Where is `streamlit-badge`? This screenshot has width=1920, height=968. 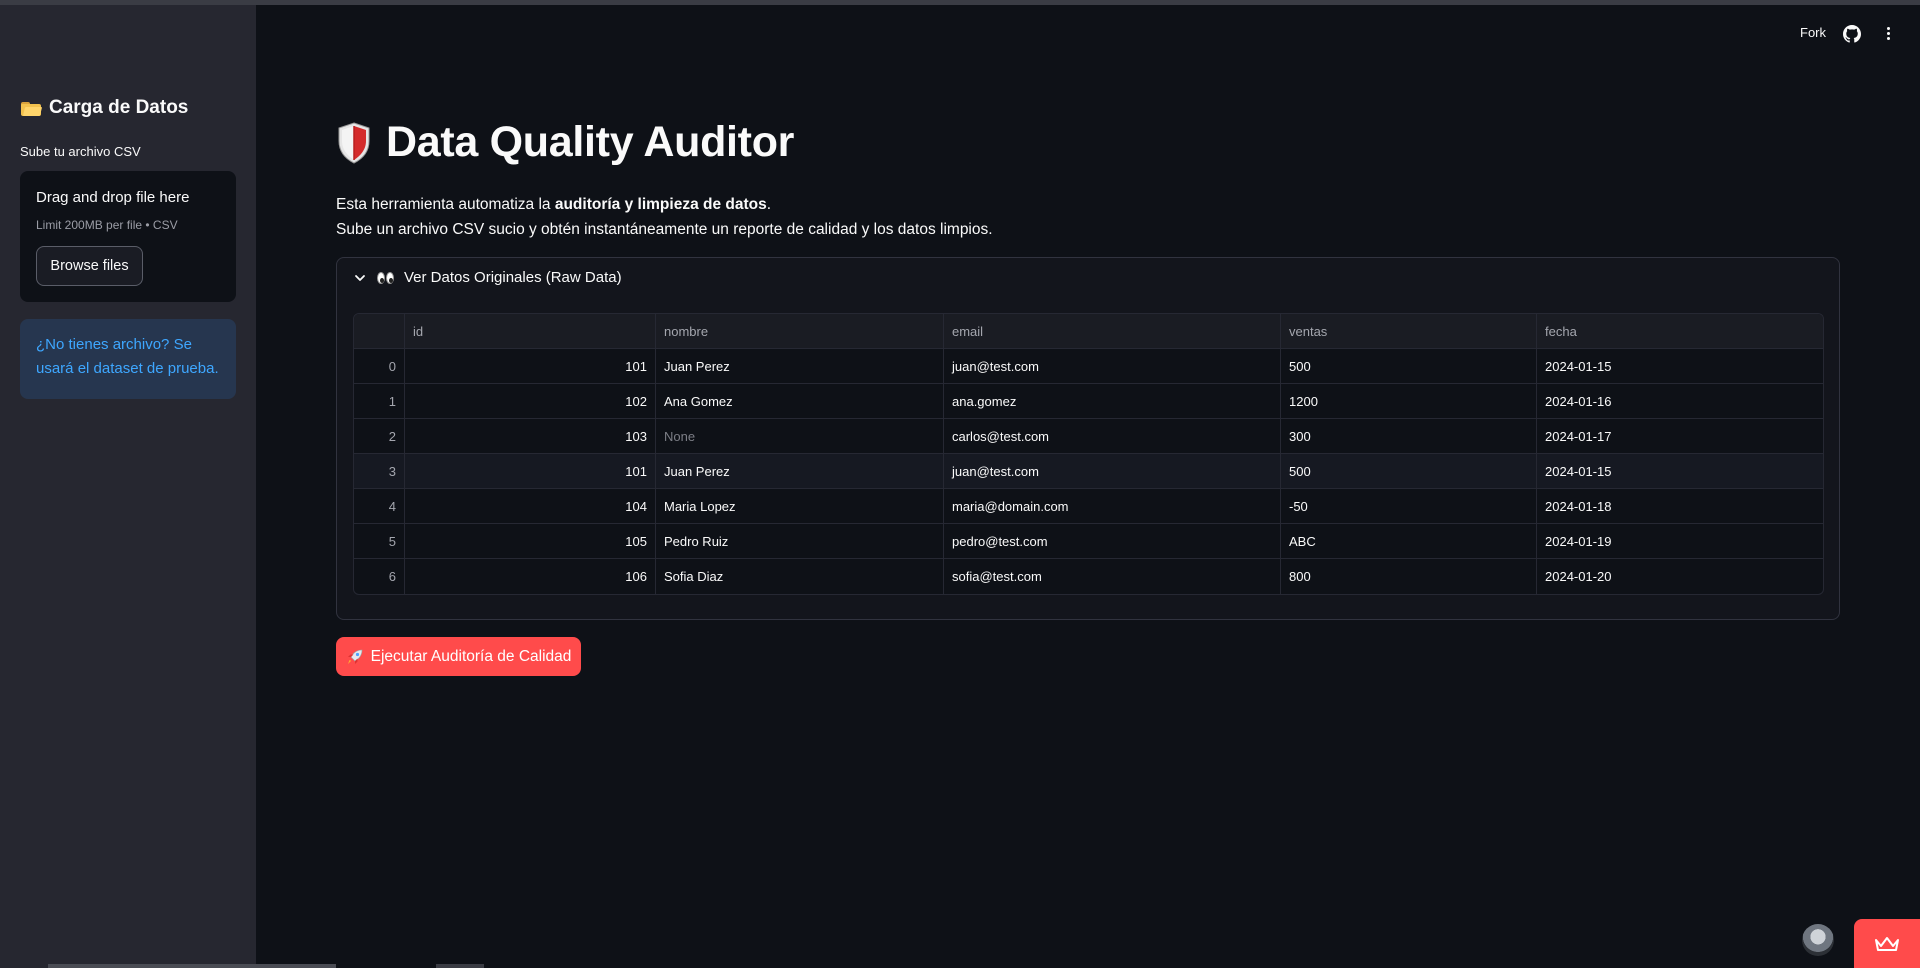 streamlit-badge is located at coordinates (1887, 943).